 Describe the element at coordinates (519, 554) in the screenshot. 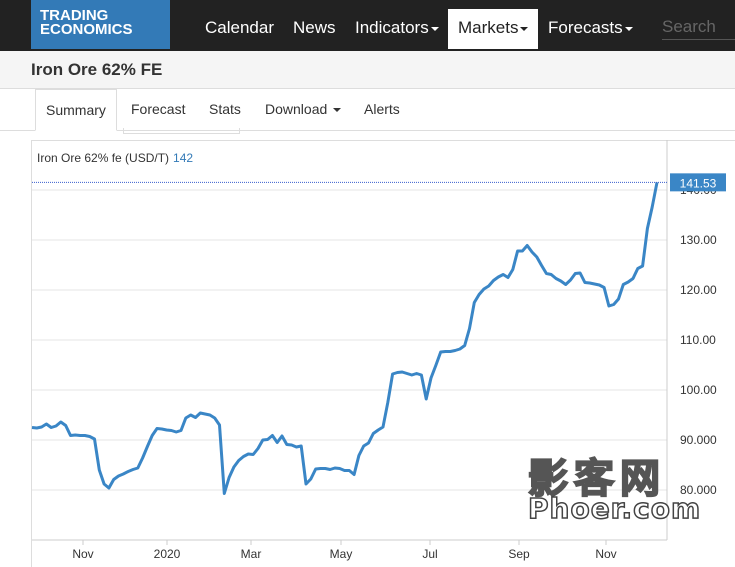

I see `x-tick-label: Sep` at that location.